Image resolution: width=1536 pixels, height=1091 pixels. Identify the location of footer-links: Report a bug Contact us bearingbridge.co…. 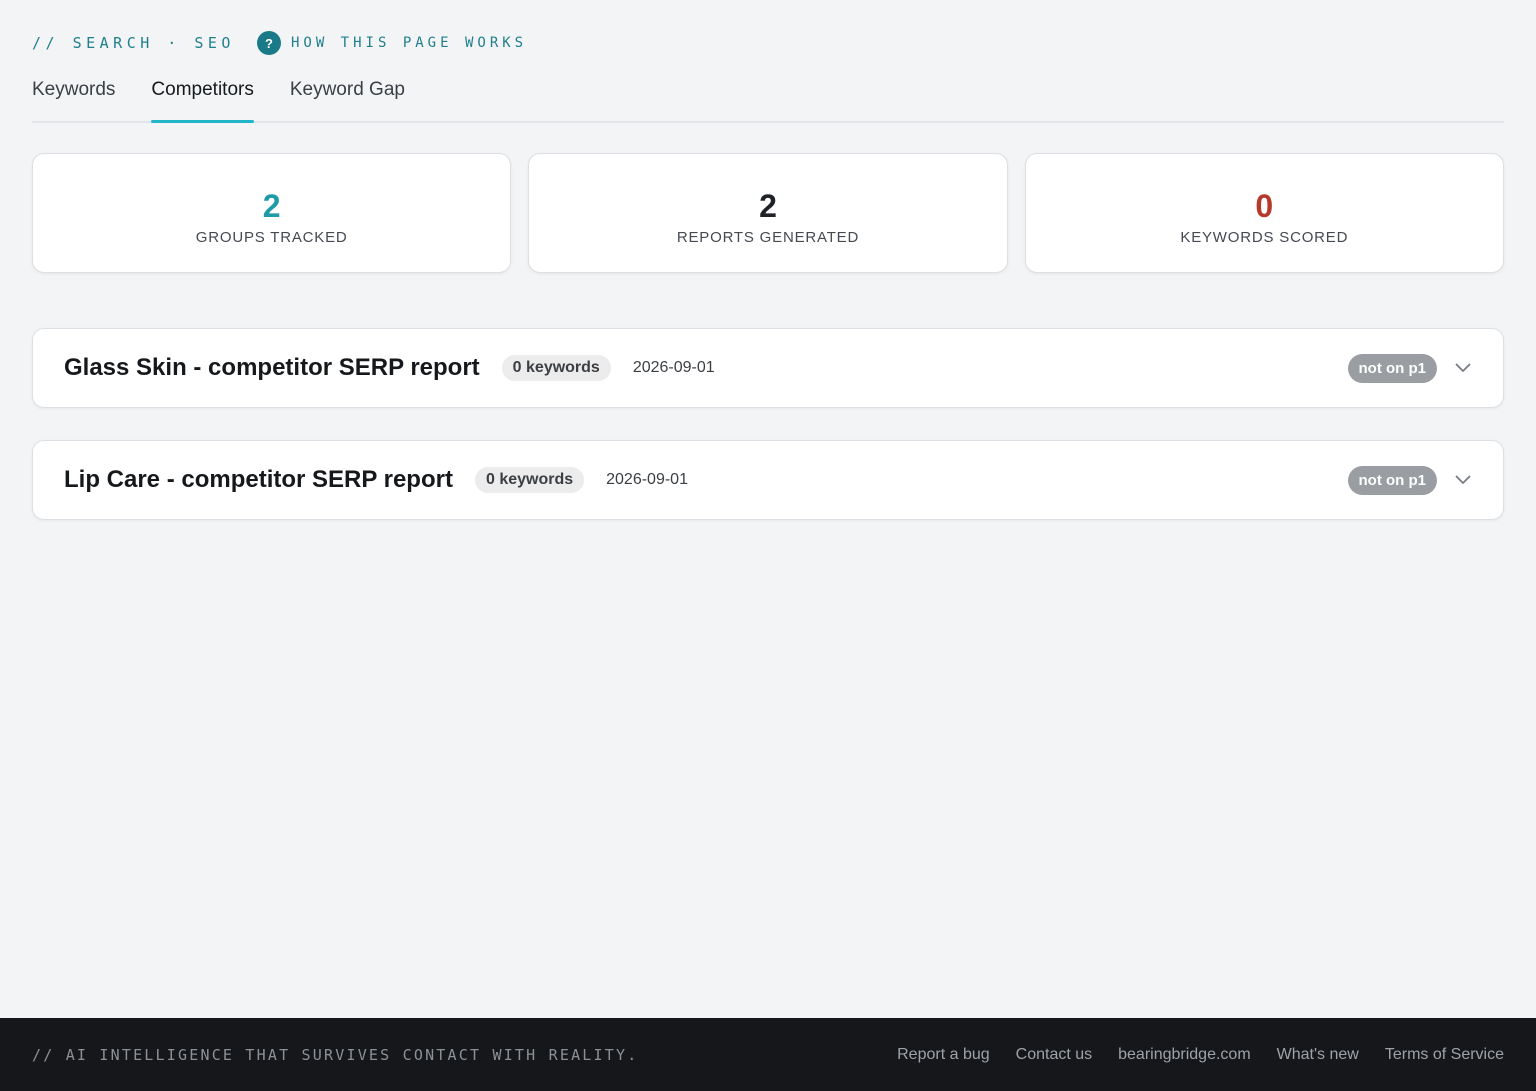
(1200, 1055).